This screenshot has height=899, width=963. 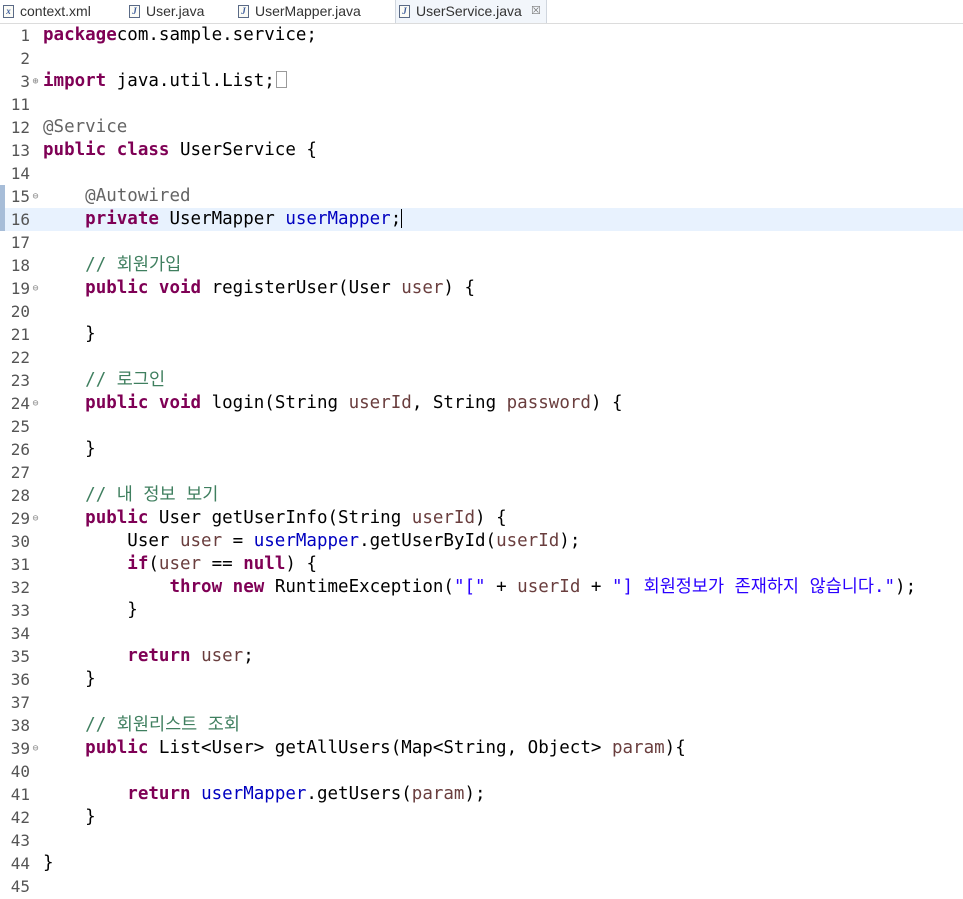 What do you see at coordinates (25, 35) in the screenshot?
I see `line-number: 1` at bounding box center [25, 35].